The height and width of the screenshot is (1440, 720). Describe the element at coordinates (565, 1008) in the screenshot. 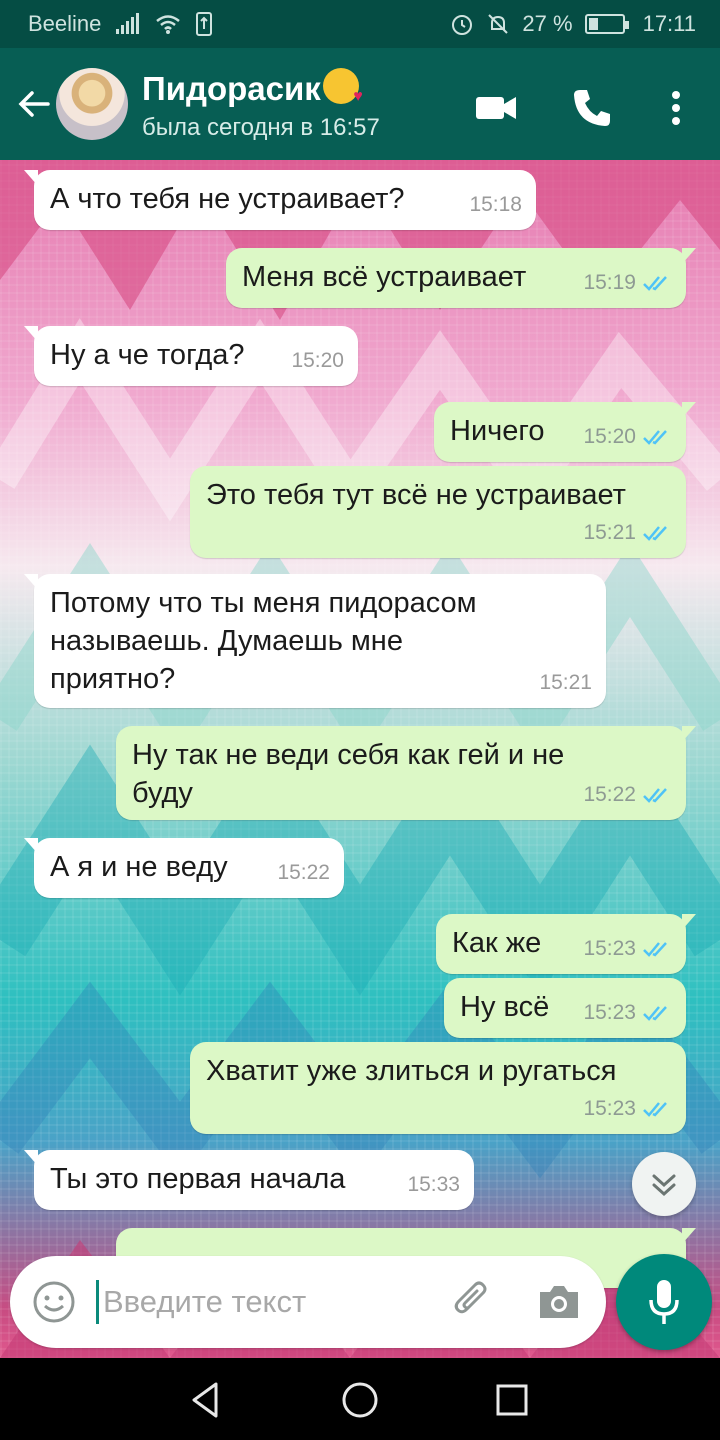

I see `message-outgoing: Ну всё 15:23` at that location.